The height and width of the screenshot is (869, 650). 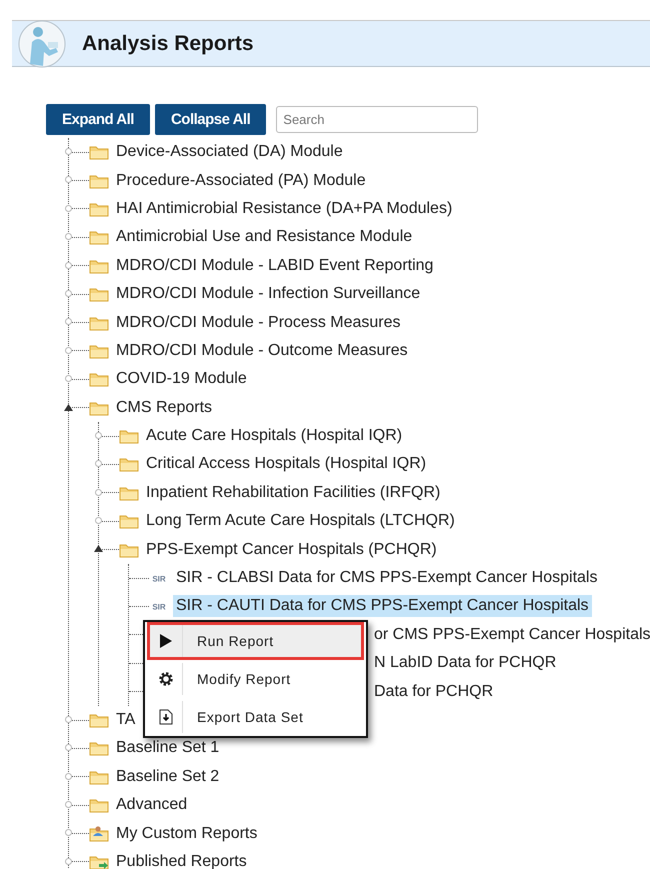 What do you see at coordinates (255, 641) in the screenshot?
I see `menu-item: Run Report` at bounding box center [255, 641].